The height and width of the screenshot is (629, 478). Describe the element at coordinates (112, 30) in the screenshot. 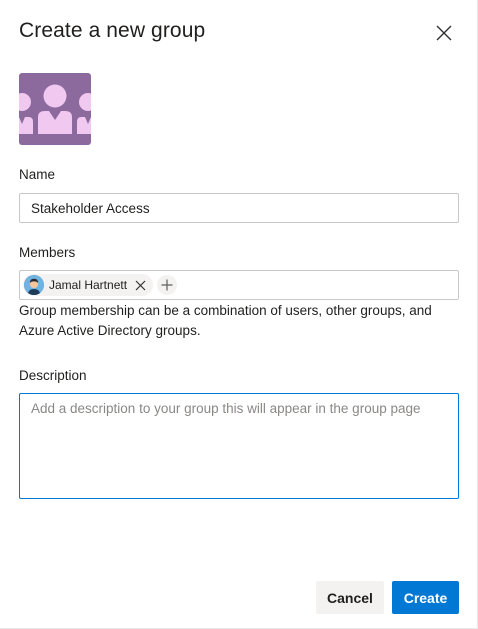

I see `dialog-title: Create a new group` at that location.